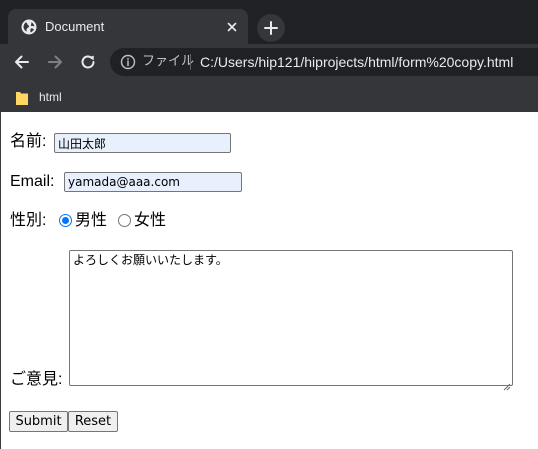  I want to click on forward-button, so click(55, 62).